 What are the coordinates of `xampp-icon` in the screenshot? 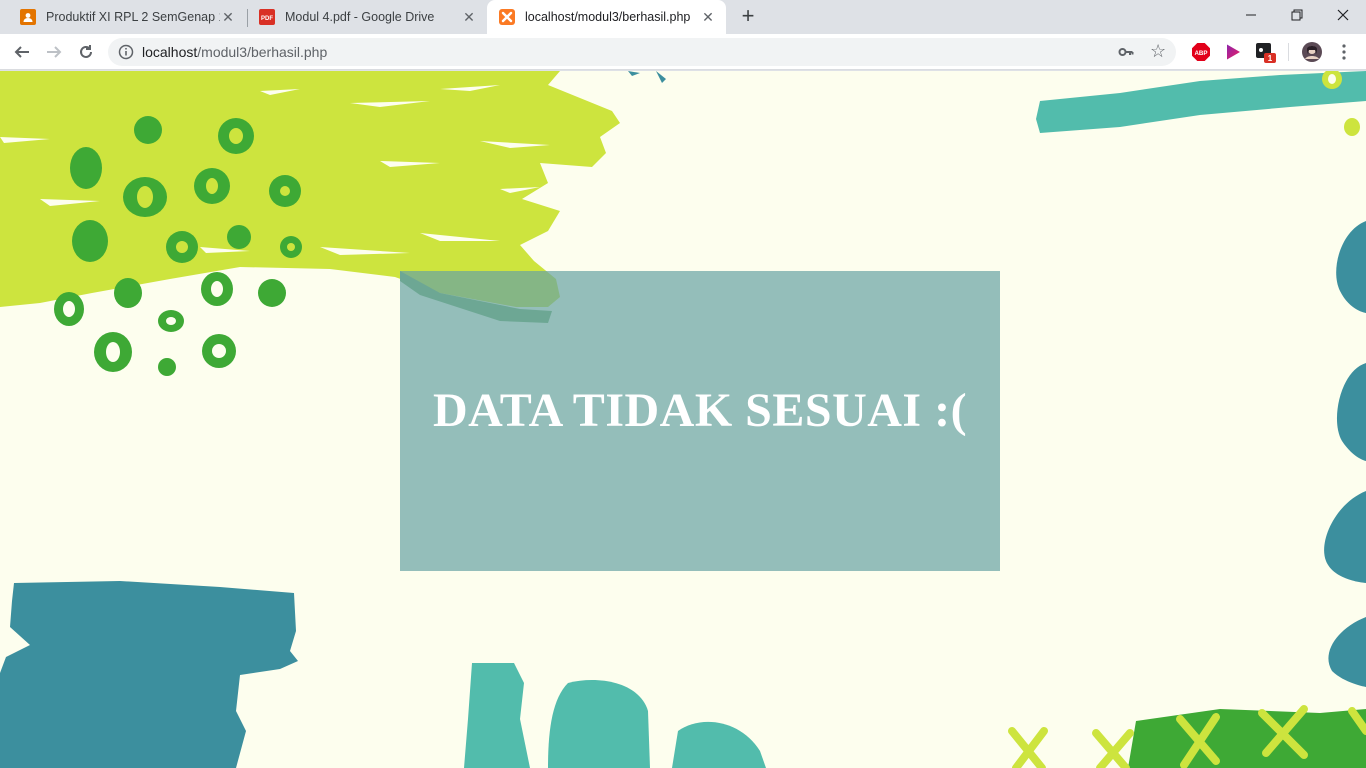 It's located at (507, 17).